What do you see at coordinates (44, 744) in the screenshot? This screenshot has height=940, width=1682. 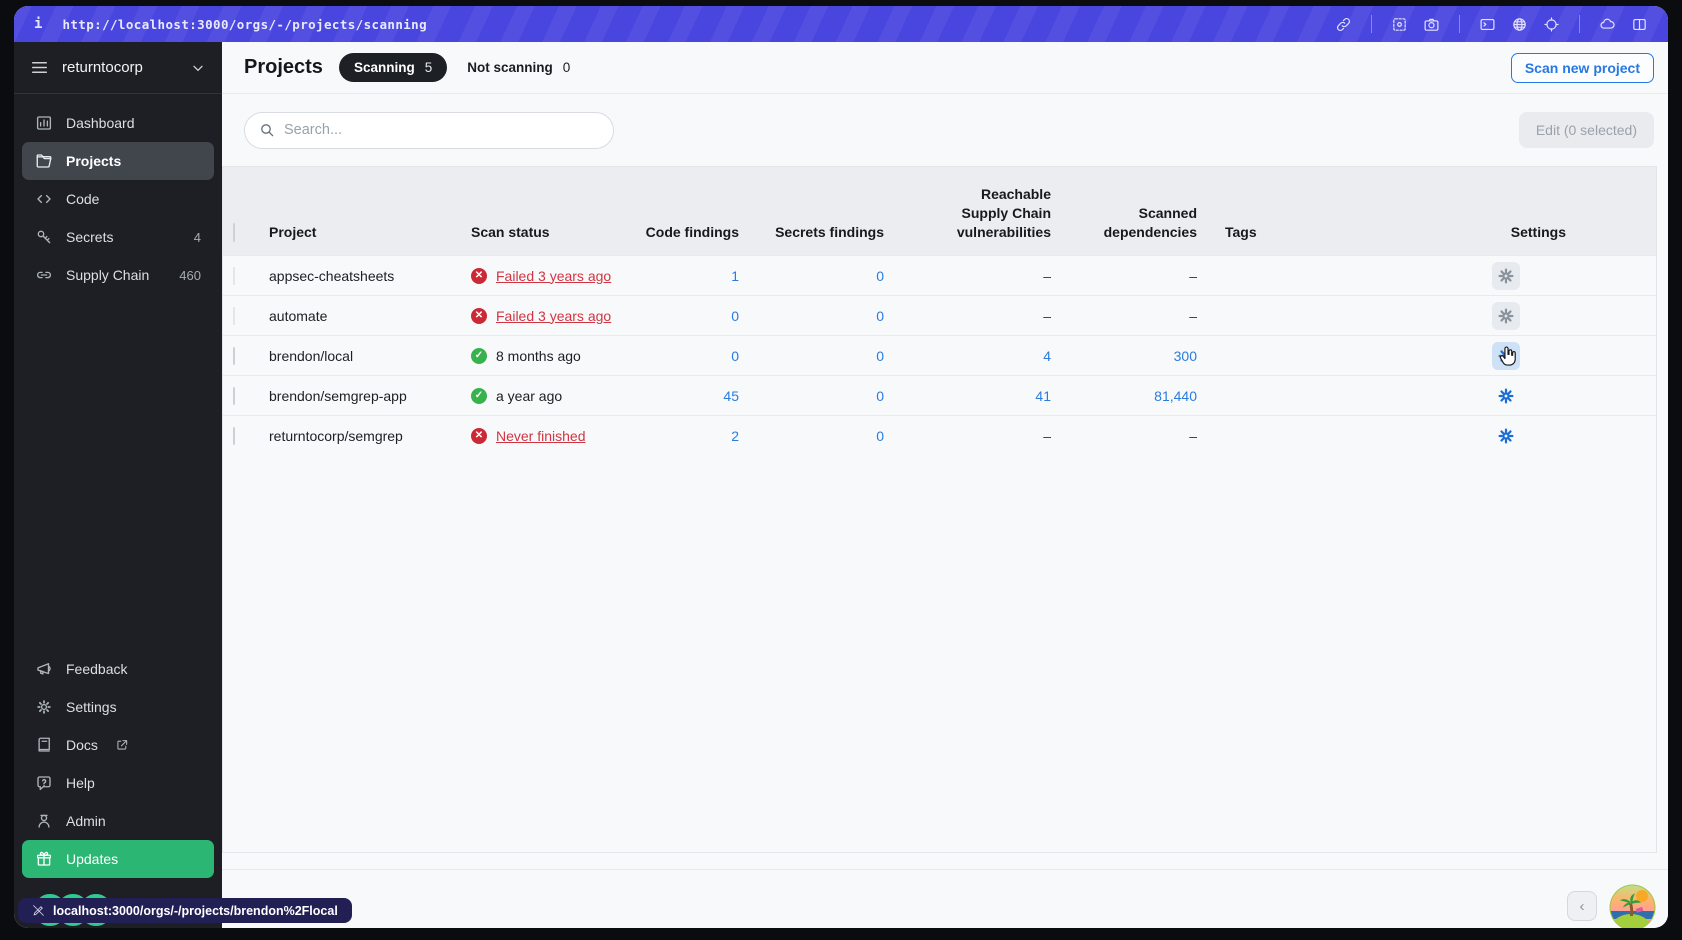 I see `book-icon` at bounding box center [44, 744].